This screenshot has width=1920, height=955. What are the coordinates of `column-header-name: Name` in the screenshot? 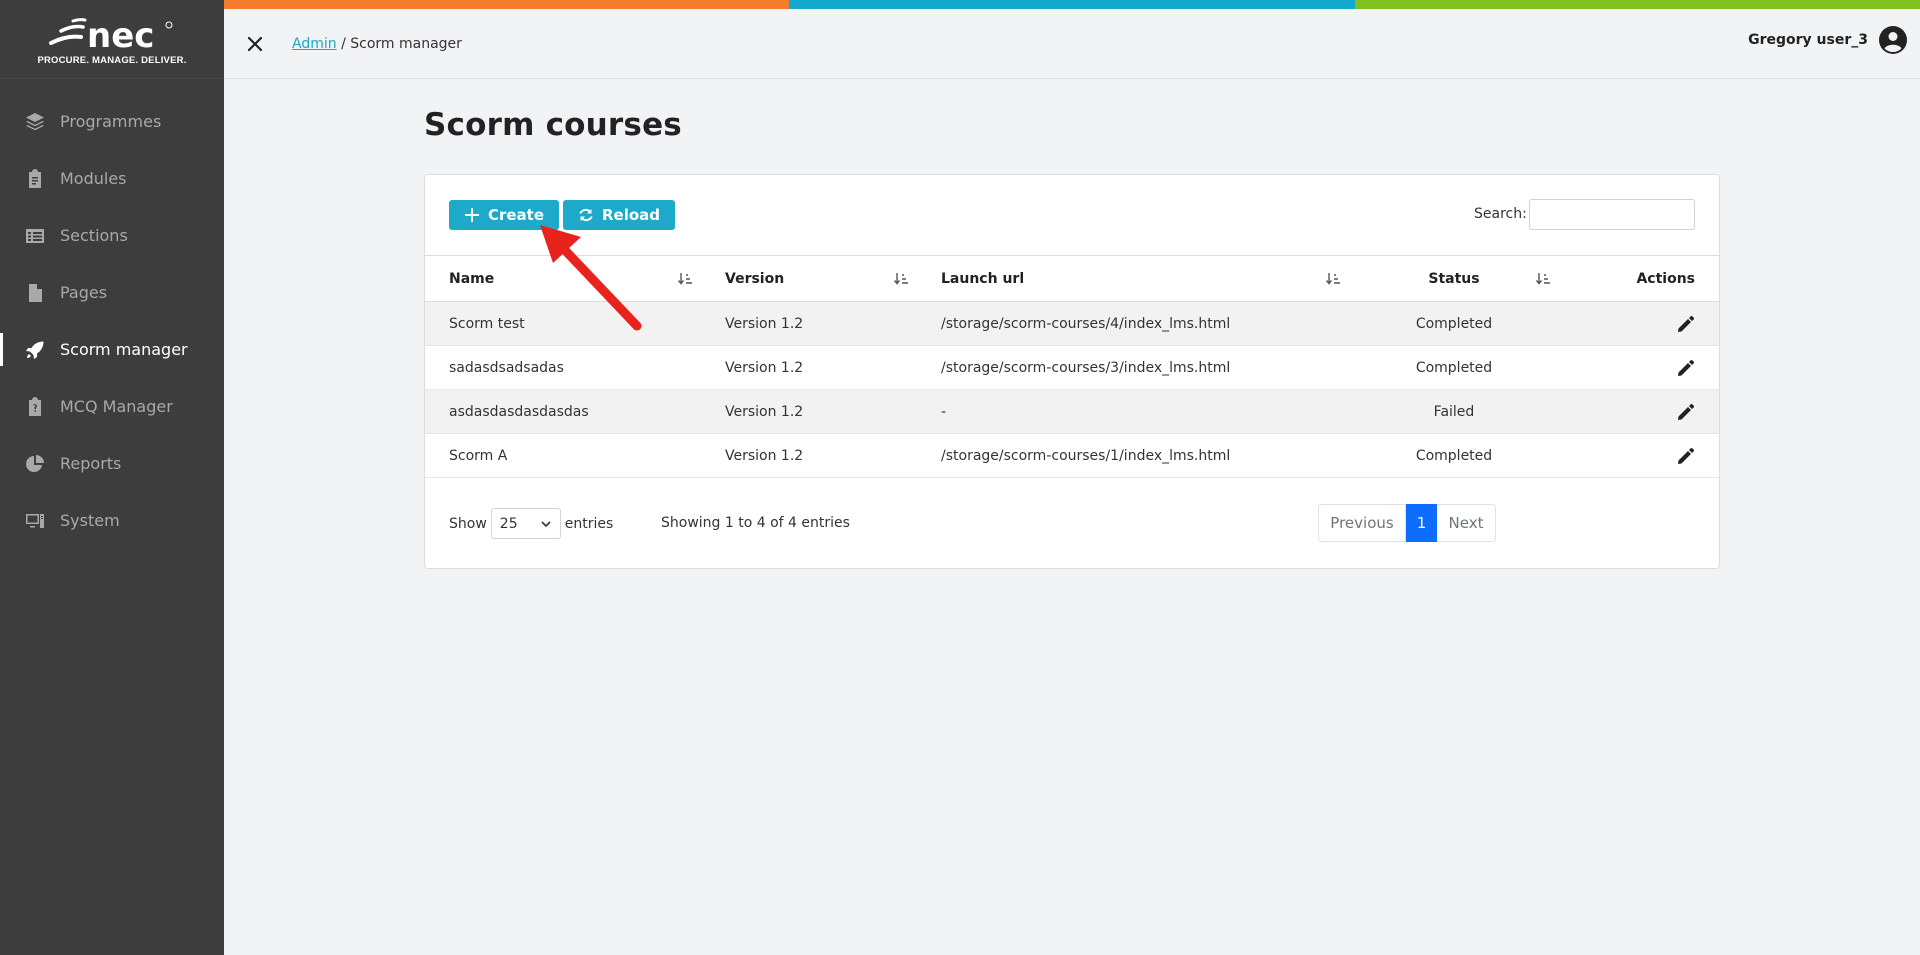 It's located at (563, 279).